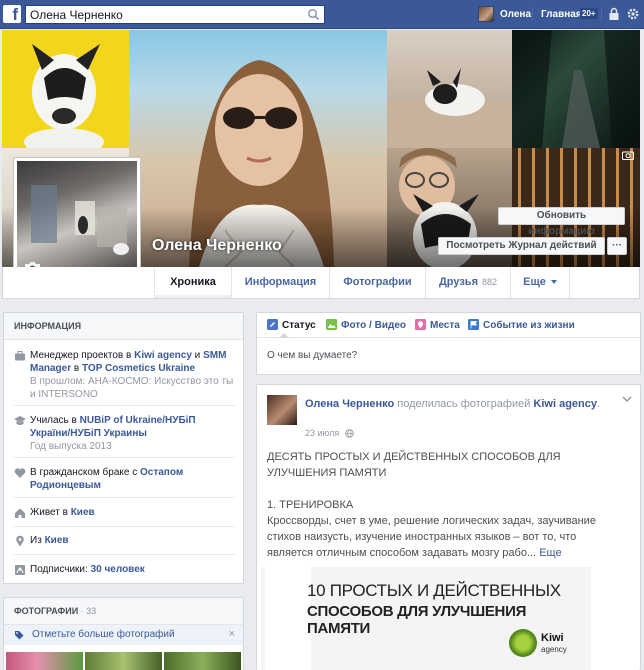 Image resolution: width=644 pixels, height=670 pixels. I want to click on job-prefix: Менеджер проектов в, so click(82, 355).